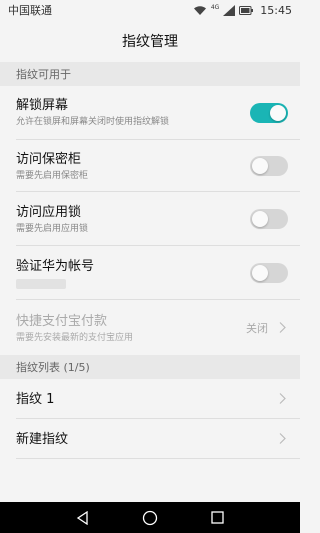 The image size is (320, 533). Describe the element at coordinates (52, 229) in the screenshot. I see `item-subtitle: 需要先启用应用锁` at that location.